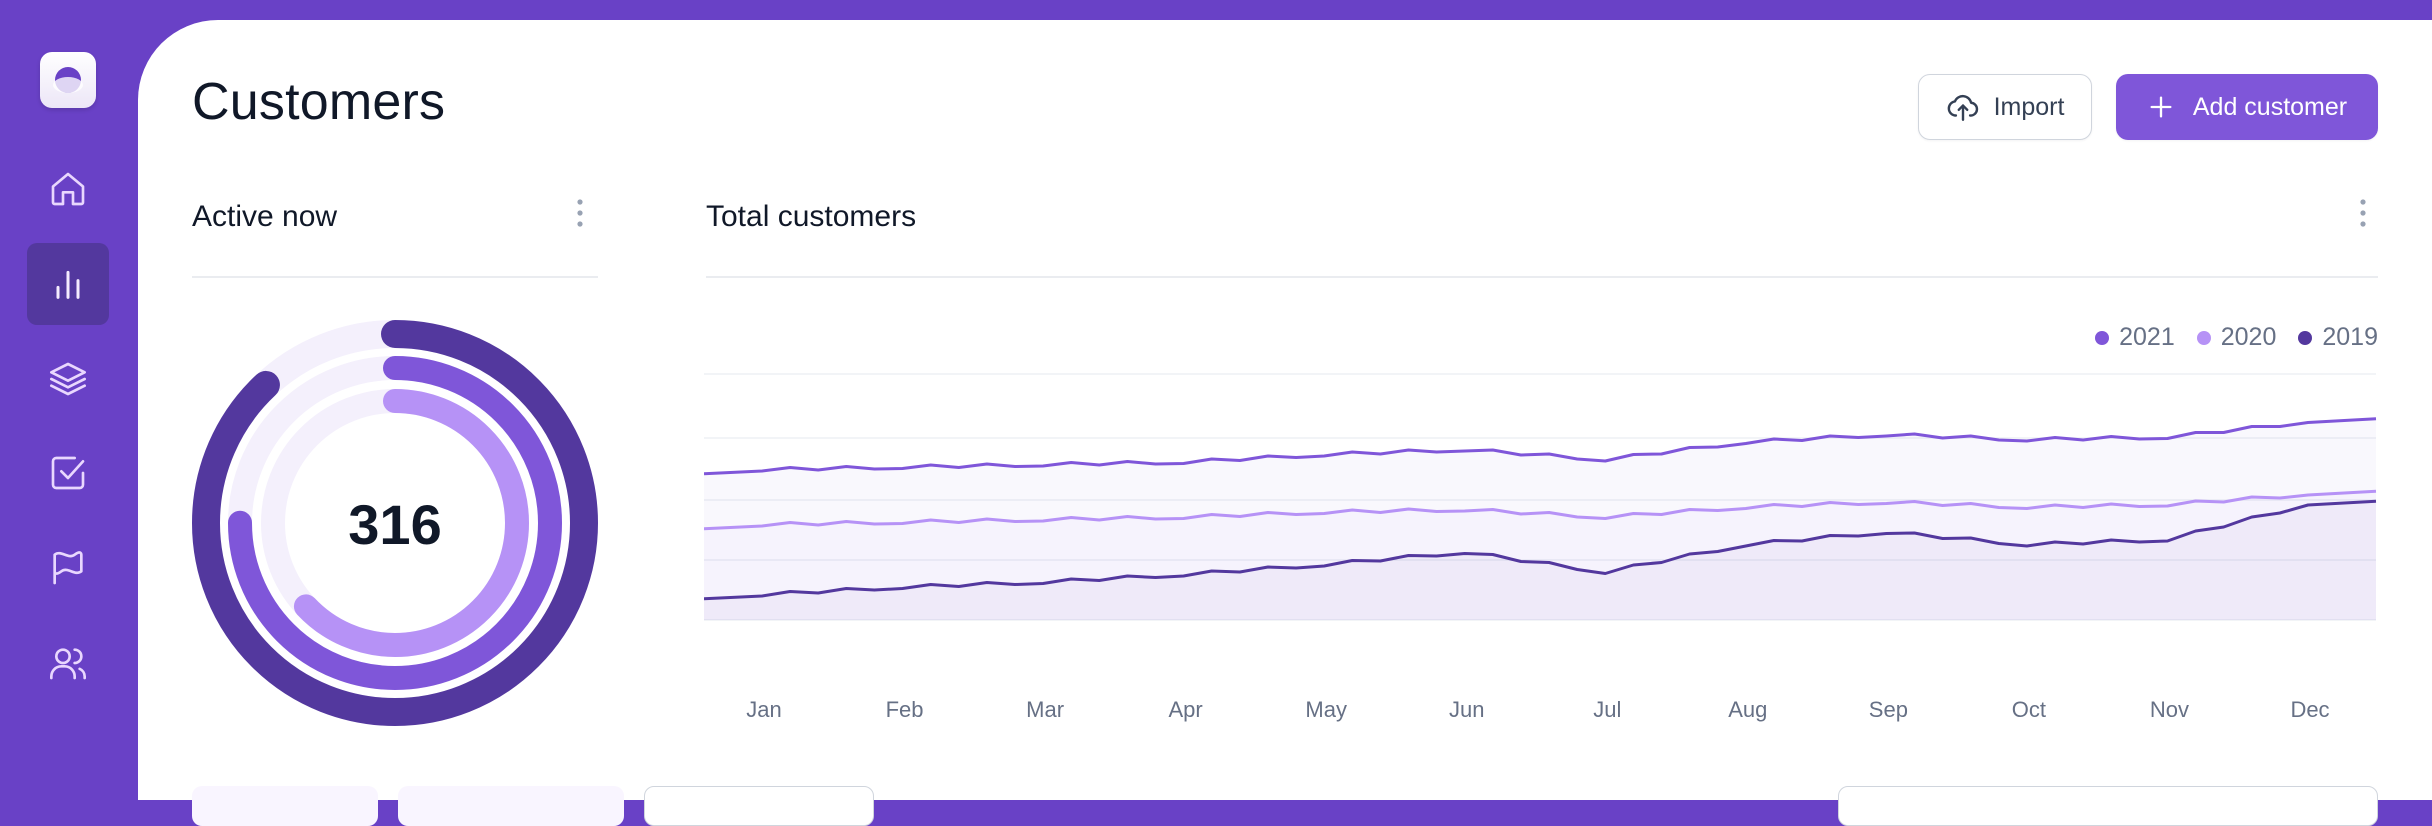  Describe the element at coordinates (319, 102) in the screenshot. I see `page-title: Customers` at that location.